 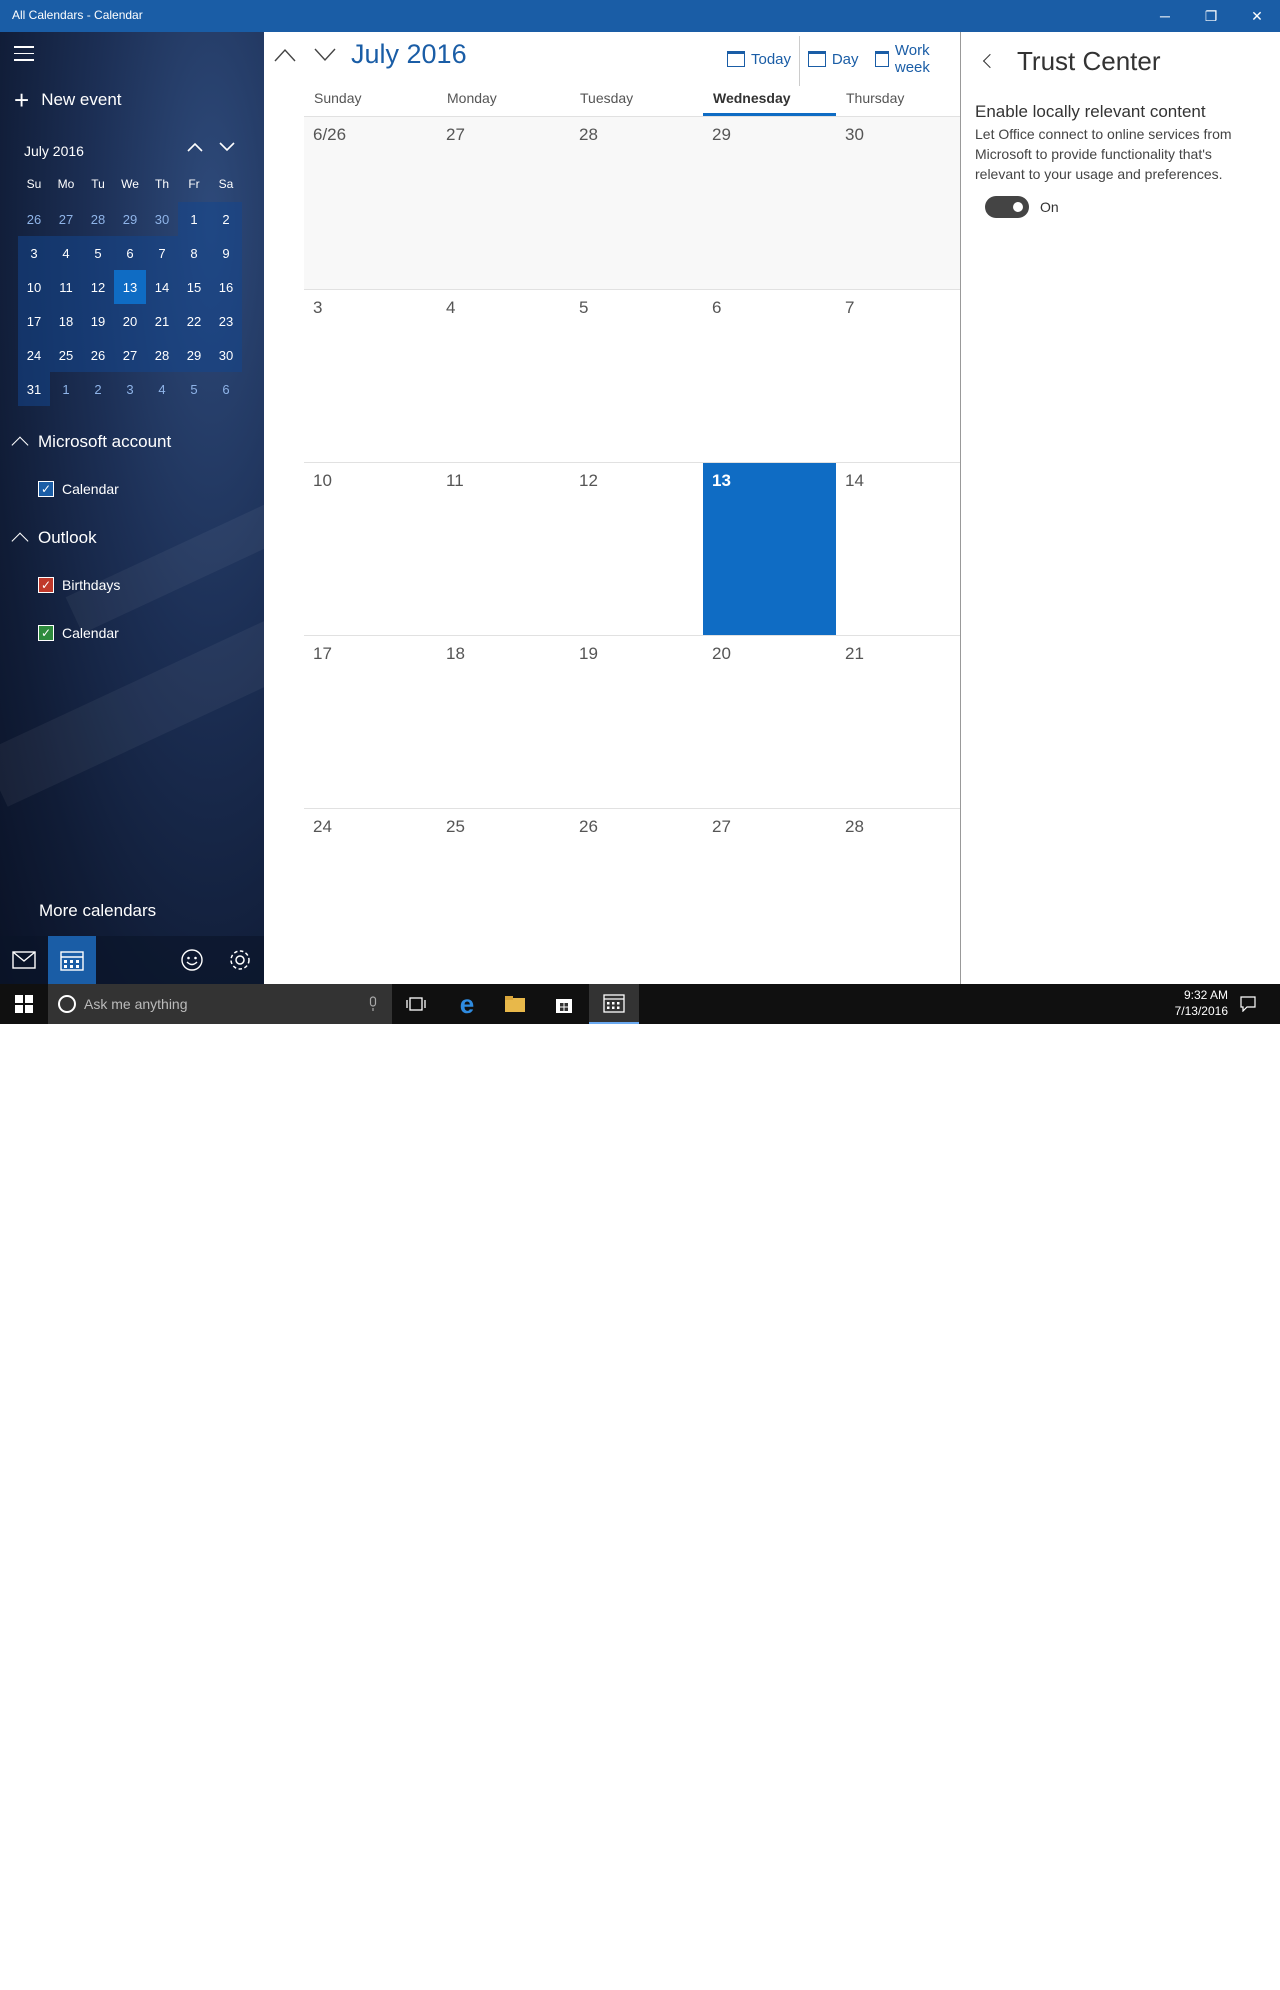 I want to click on mini-calendar-day: 8, so click(x=194, y=253).